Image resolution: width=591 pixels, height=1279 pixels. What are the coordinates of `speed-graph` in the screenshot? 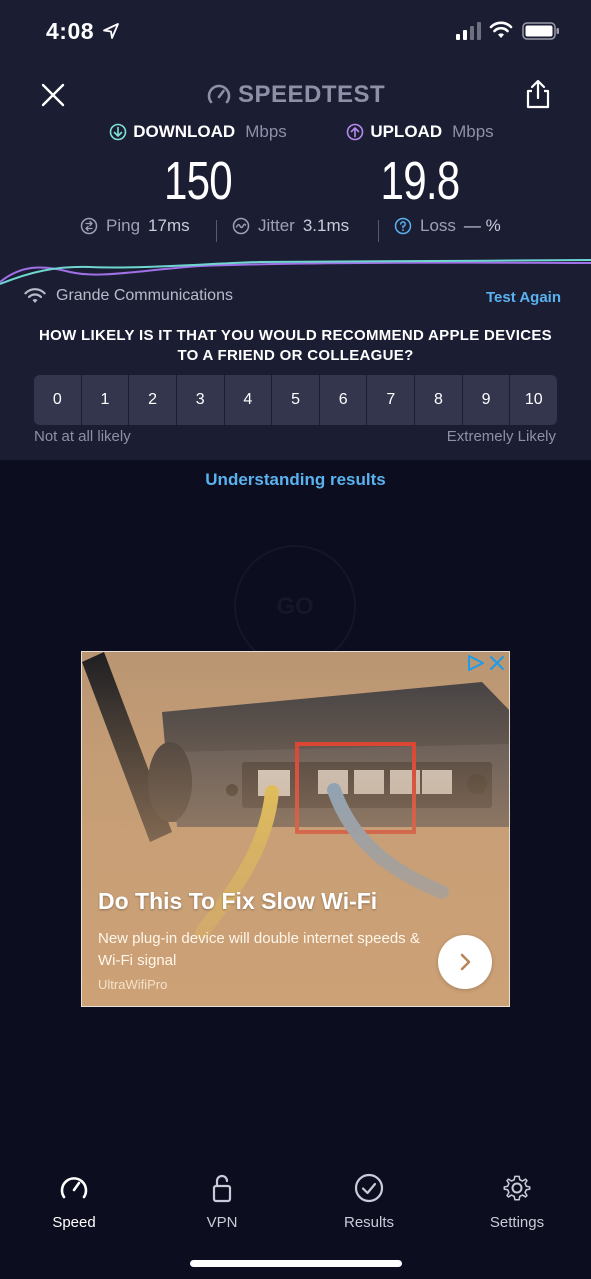 It's located at (295, 272).